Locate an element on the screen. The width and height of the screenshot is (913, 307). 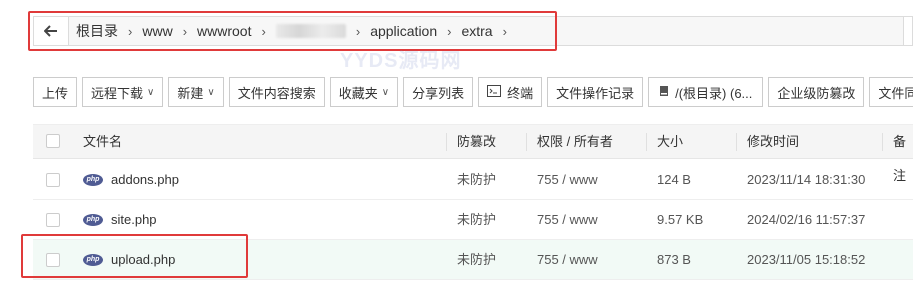
share-list-label: 分享列表 is located at coordinates (438, 93).